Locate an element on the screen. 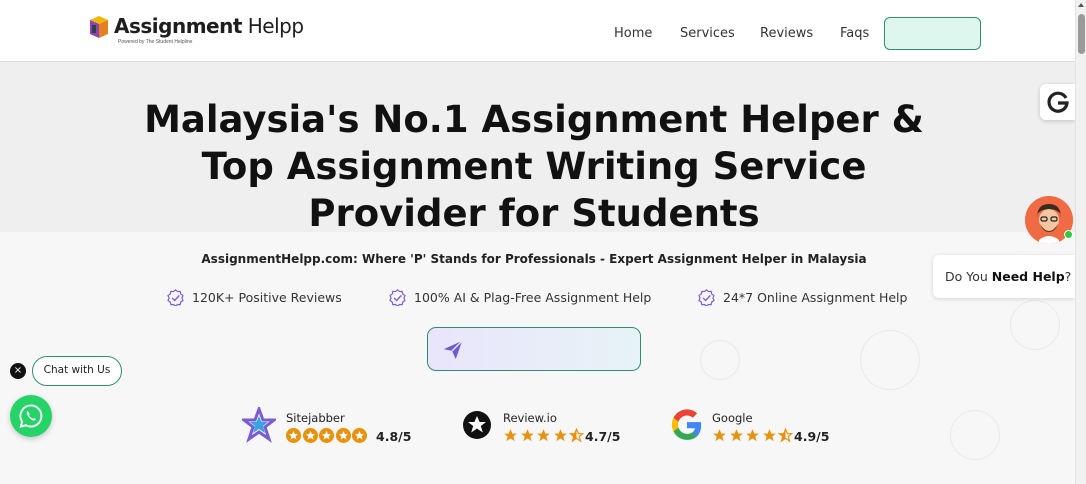 The width and height of the screenshot is (1086, 484). feature-item: 24*7 Online Assignment Help is located at coordinates (802, 297).